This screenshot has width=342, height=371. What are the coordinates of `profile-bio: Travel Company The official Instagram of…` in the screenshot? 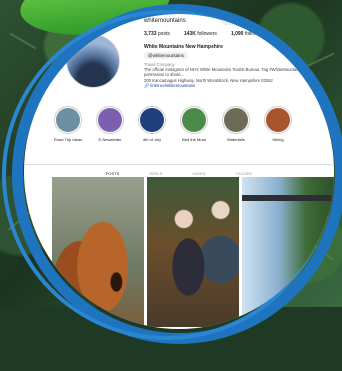 It's located at (236, 75).